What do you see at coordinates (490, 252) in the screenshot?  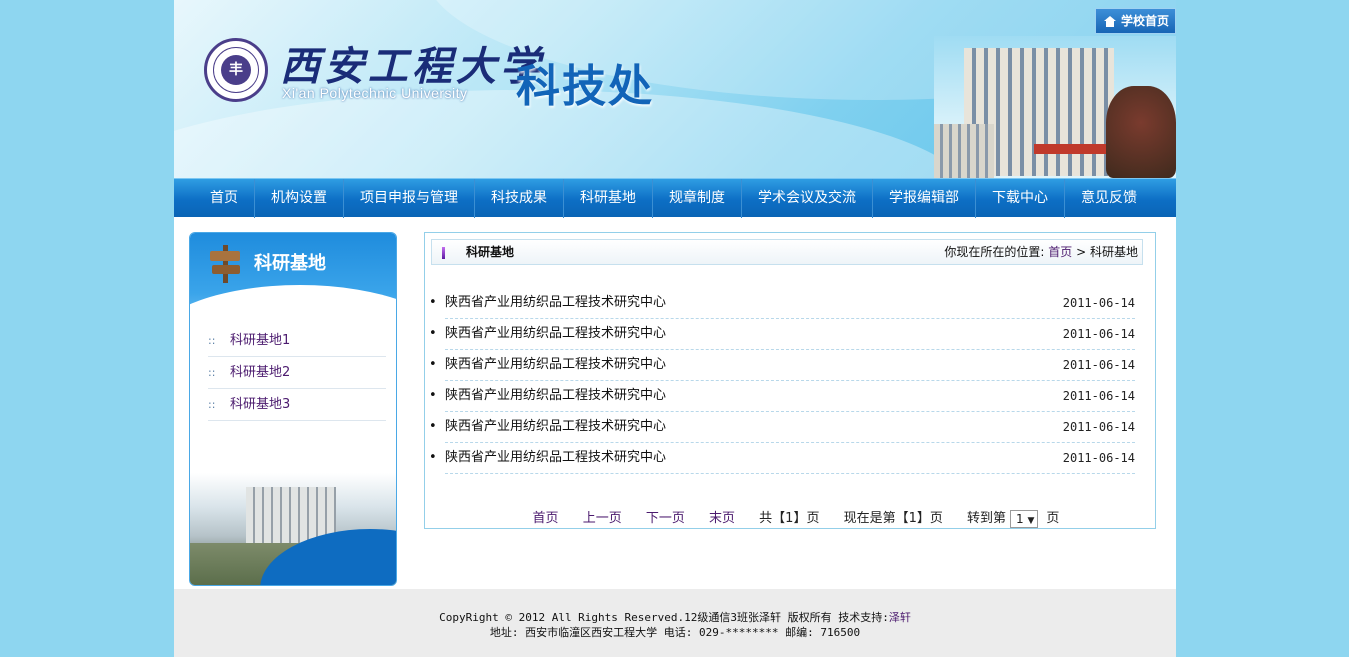 I see `content-title: 科研基地` at bounding box center [490, 252].